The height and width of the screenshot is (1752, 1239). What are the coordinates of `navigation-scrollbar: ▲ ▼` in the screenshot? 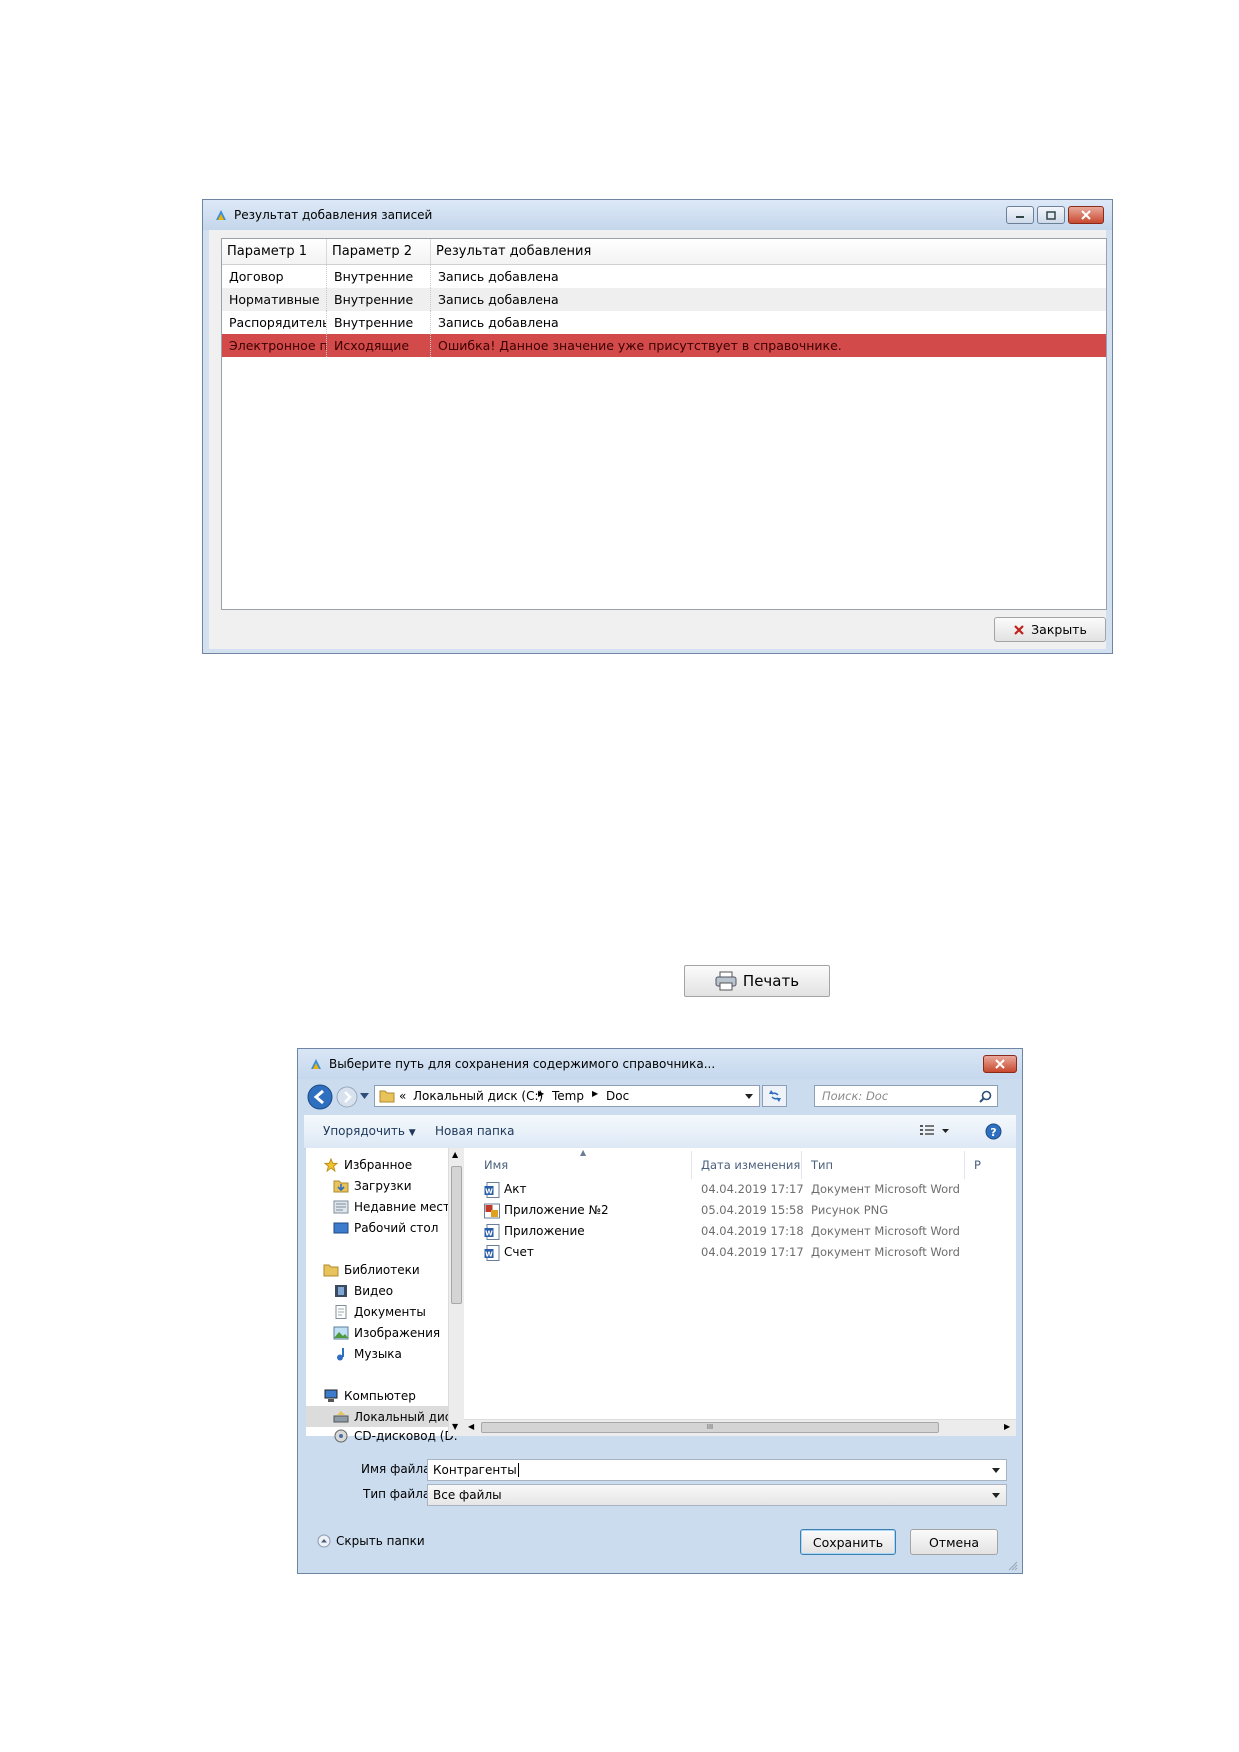 It's located at (456, 1292).